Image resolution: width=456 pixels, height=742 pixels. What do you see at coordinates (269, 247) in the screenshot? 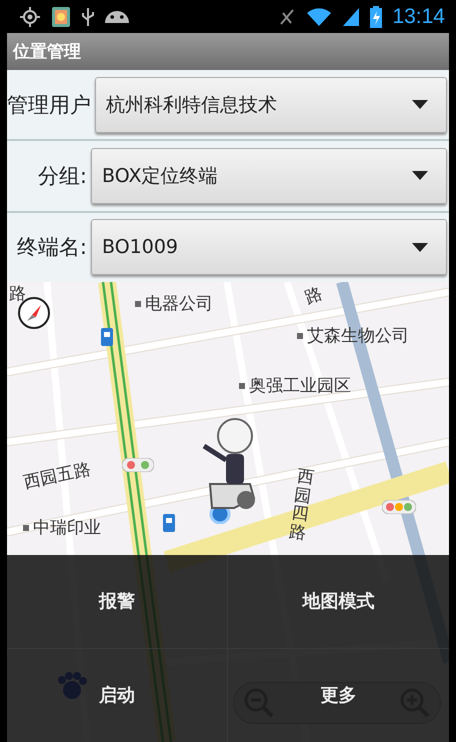
I see `dropdown: BO1009` at bounding box center [269, 247].